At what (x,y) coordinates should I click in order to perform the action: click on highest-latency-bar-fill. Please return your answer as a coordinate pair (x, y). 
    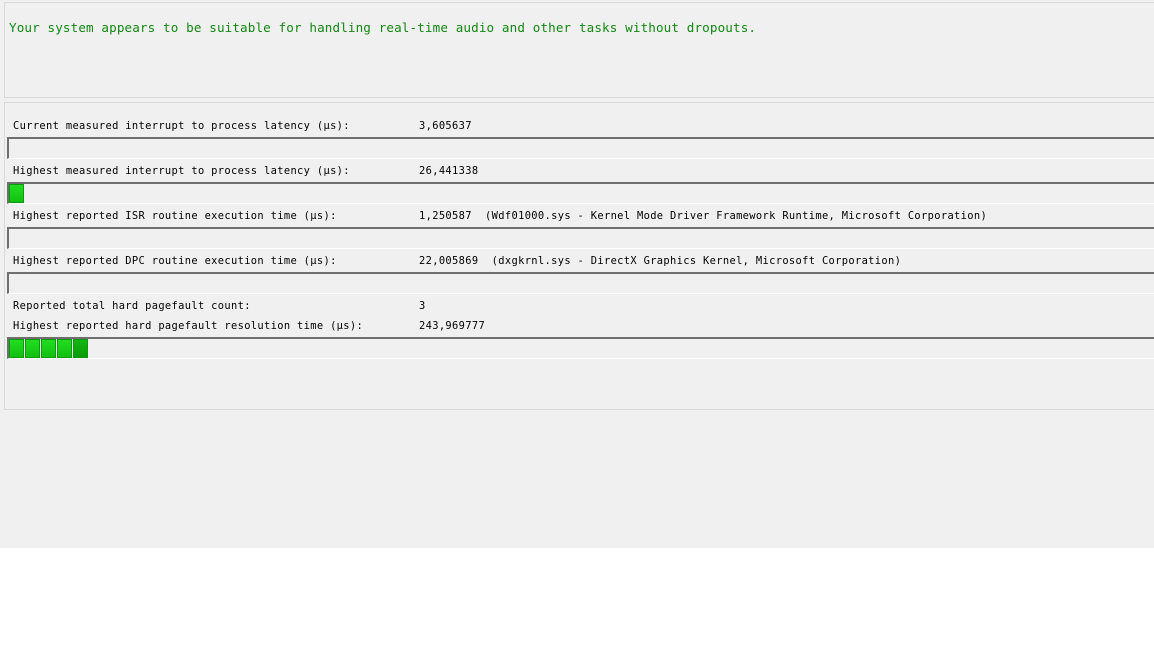
    Looking at the image, I should click on (17, 193).